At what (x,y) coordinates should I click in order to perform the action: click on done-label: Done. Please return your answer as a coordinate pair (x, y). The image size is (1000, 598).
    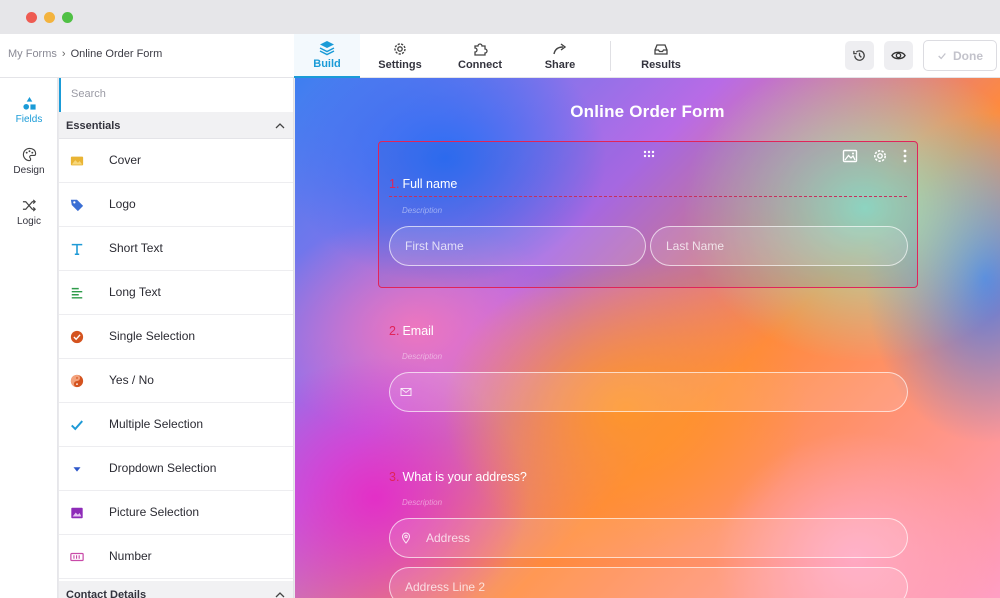
    Looking at the image, I should click on (968, 55).